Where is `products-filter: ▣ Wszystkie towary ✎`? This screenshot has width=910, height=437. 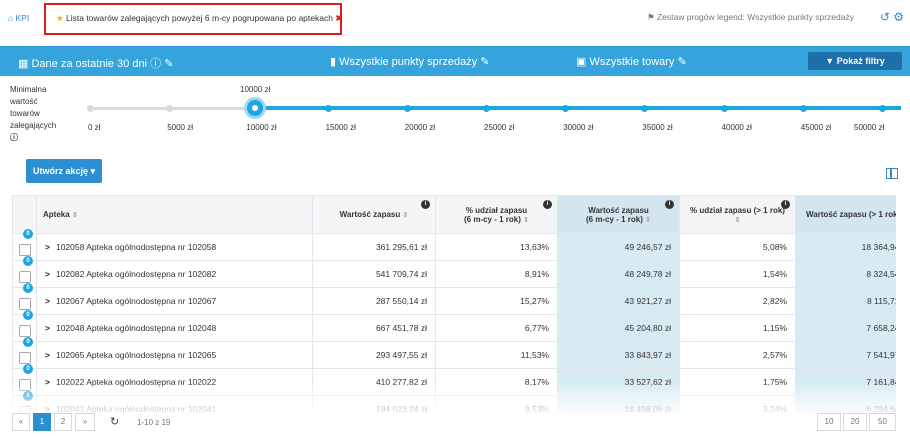 products-filter: ▣ Wszystkie towary ✎ is located at coordinates (631, 61).